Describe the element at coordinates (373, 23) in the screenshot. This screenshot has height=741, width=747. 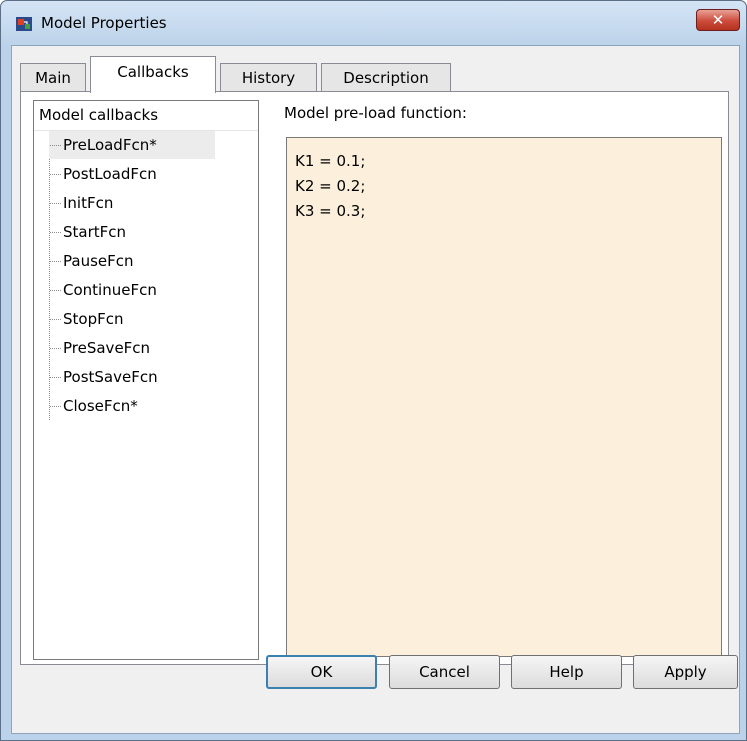
I see `title-bar: Model Properties ✕` at that location.